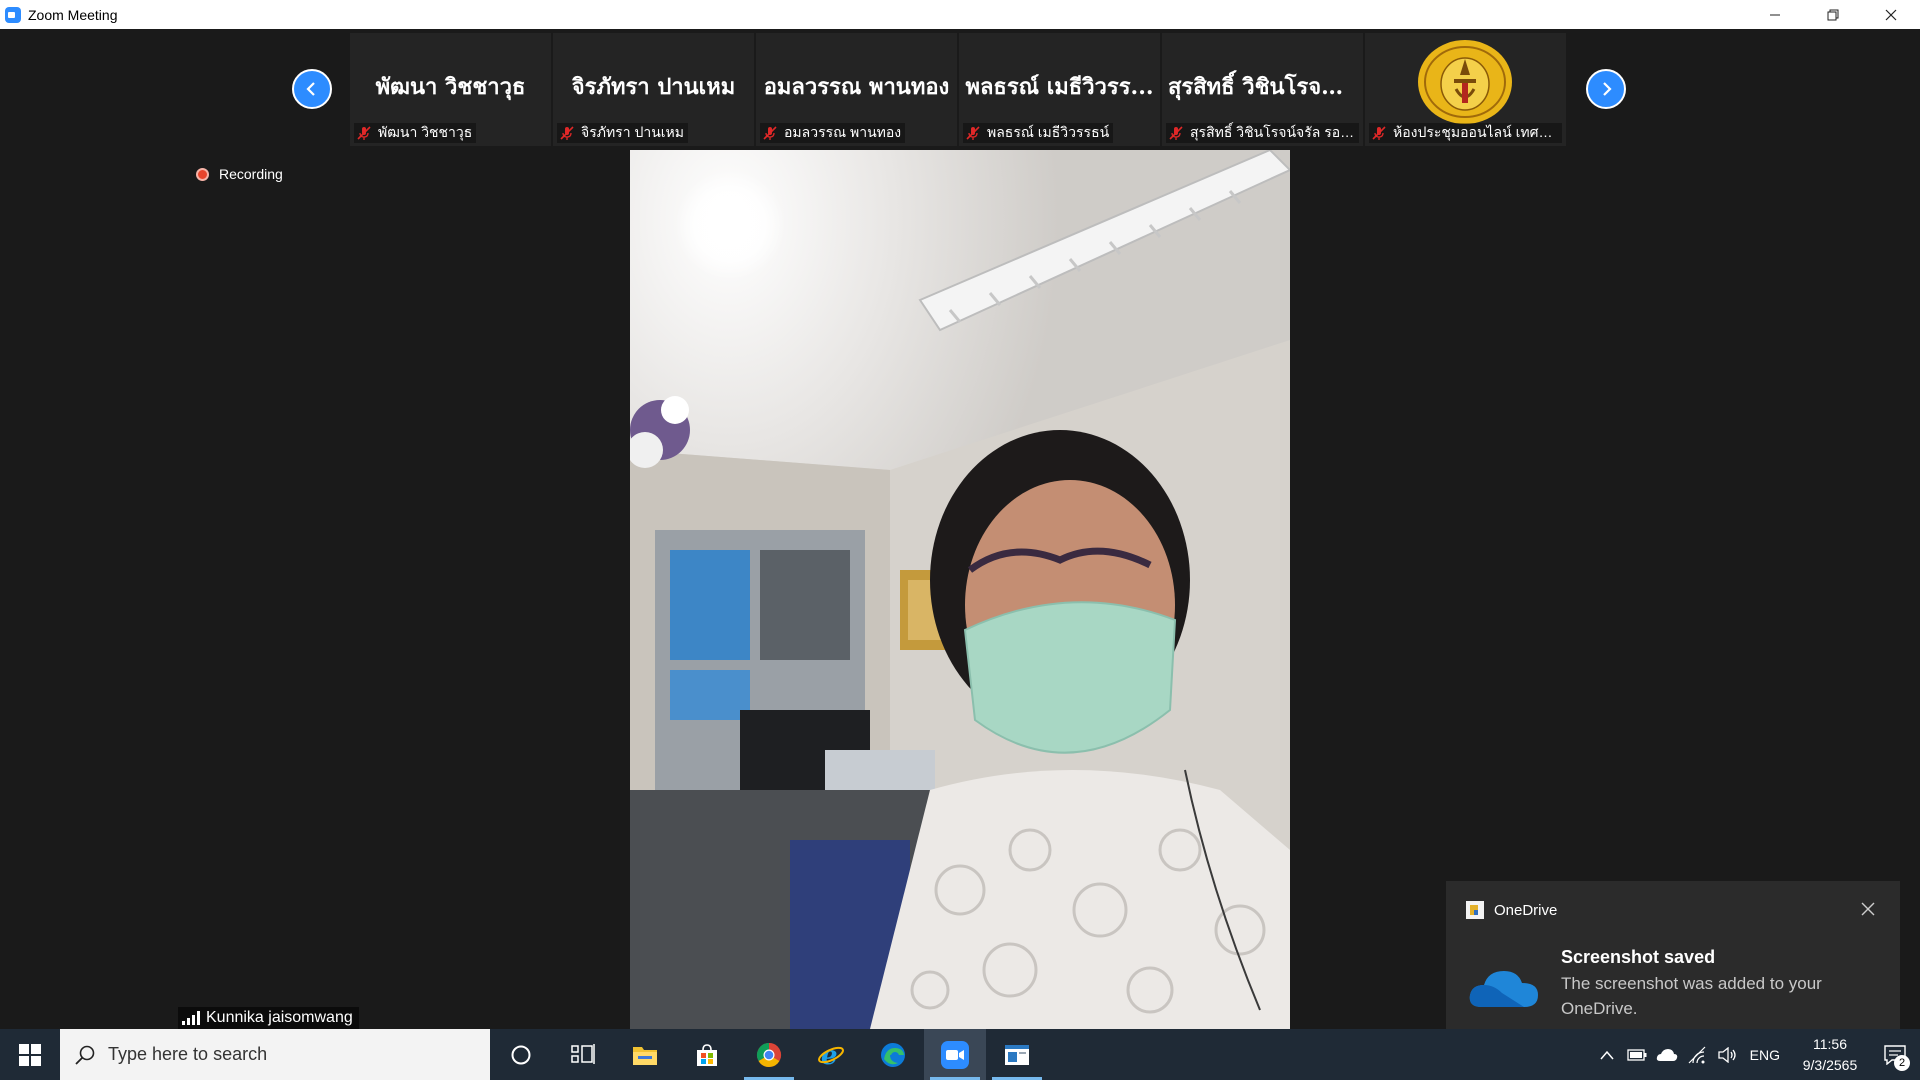 Image resolution: width=1920 pixels, height=1080 pixels. I want to click on clock-time: 11:56, so click(1830, 1043).